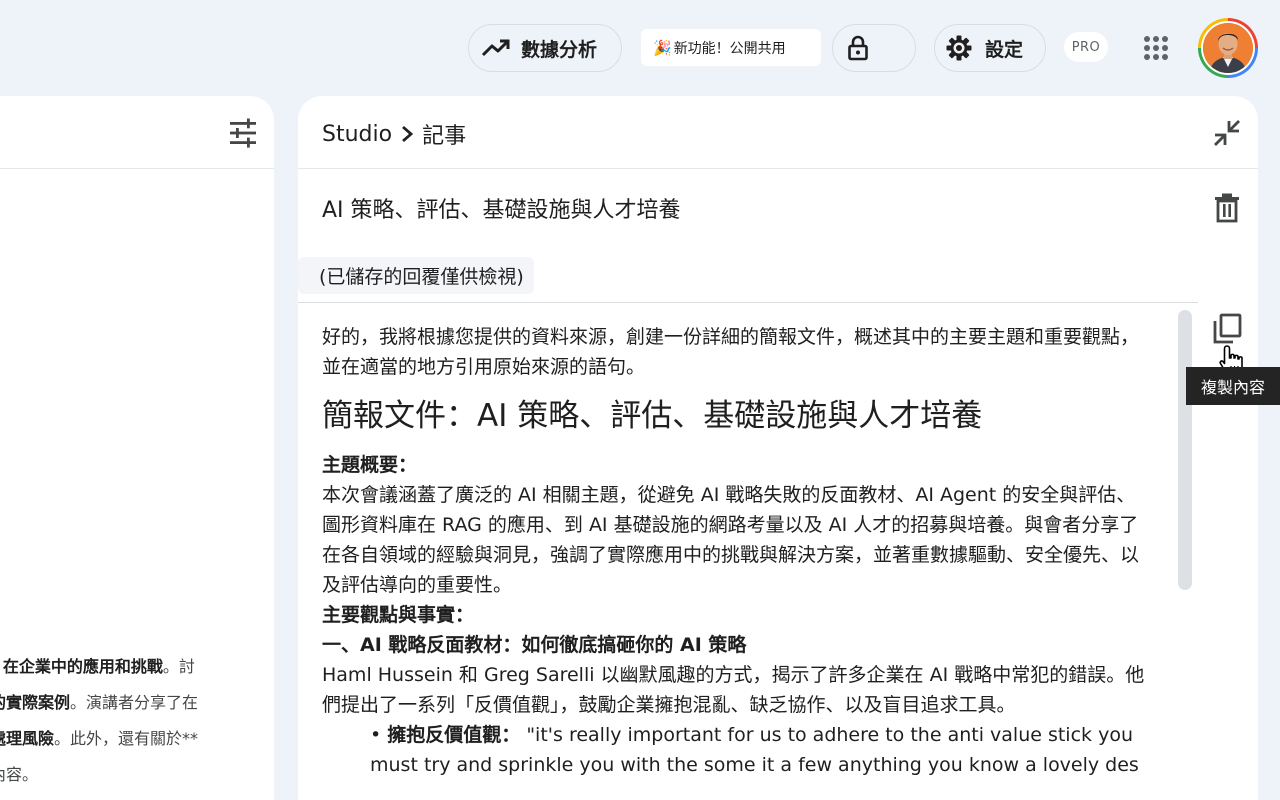 The image size is (1280, 800). I want to click on gear-icon, so click(959, 48).